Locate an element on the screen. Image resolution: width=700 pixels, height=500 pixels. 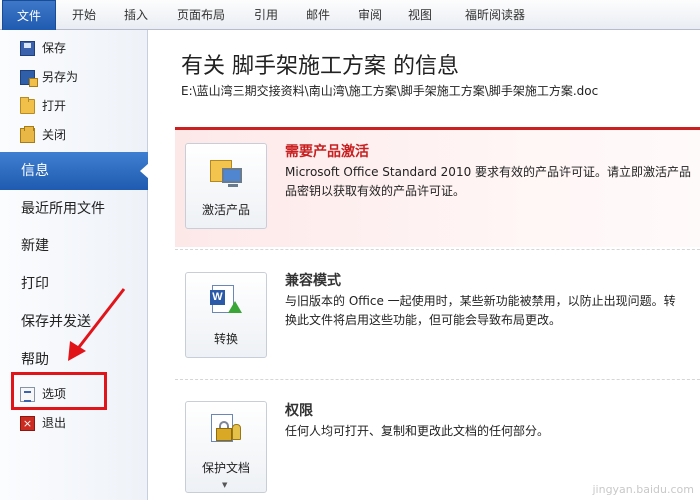
compatibility-heading: 兼容模式 is located at coordinates (313, 281).